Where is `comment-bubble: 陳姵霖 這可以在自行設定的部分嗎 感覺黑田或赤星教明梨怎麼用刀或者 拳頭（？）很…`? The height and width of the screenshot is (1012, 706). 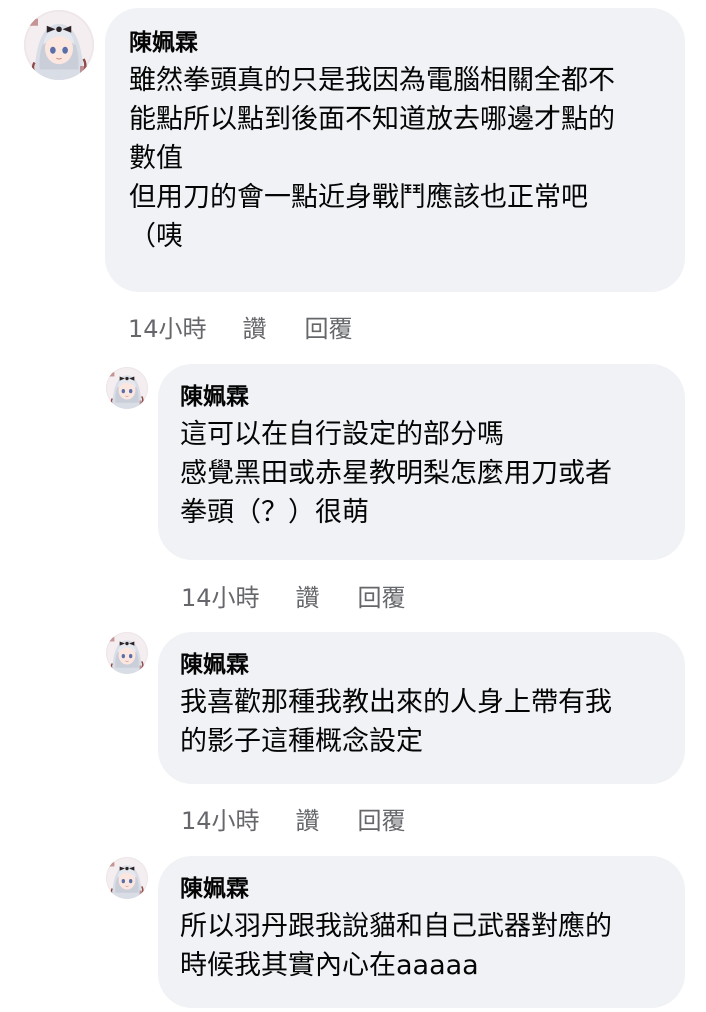
comment-bubble: 陳姵霖 這可以在自行設定的部分嗎 感覺黑田或赤星教明梨怎麼用刀或者 拳頭（？）很… is located at coordinates (421, 462).